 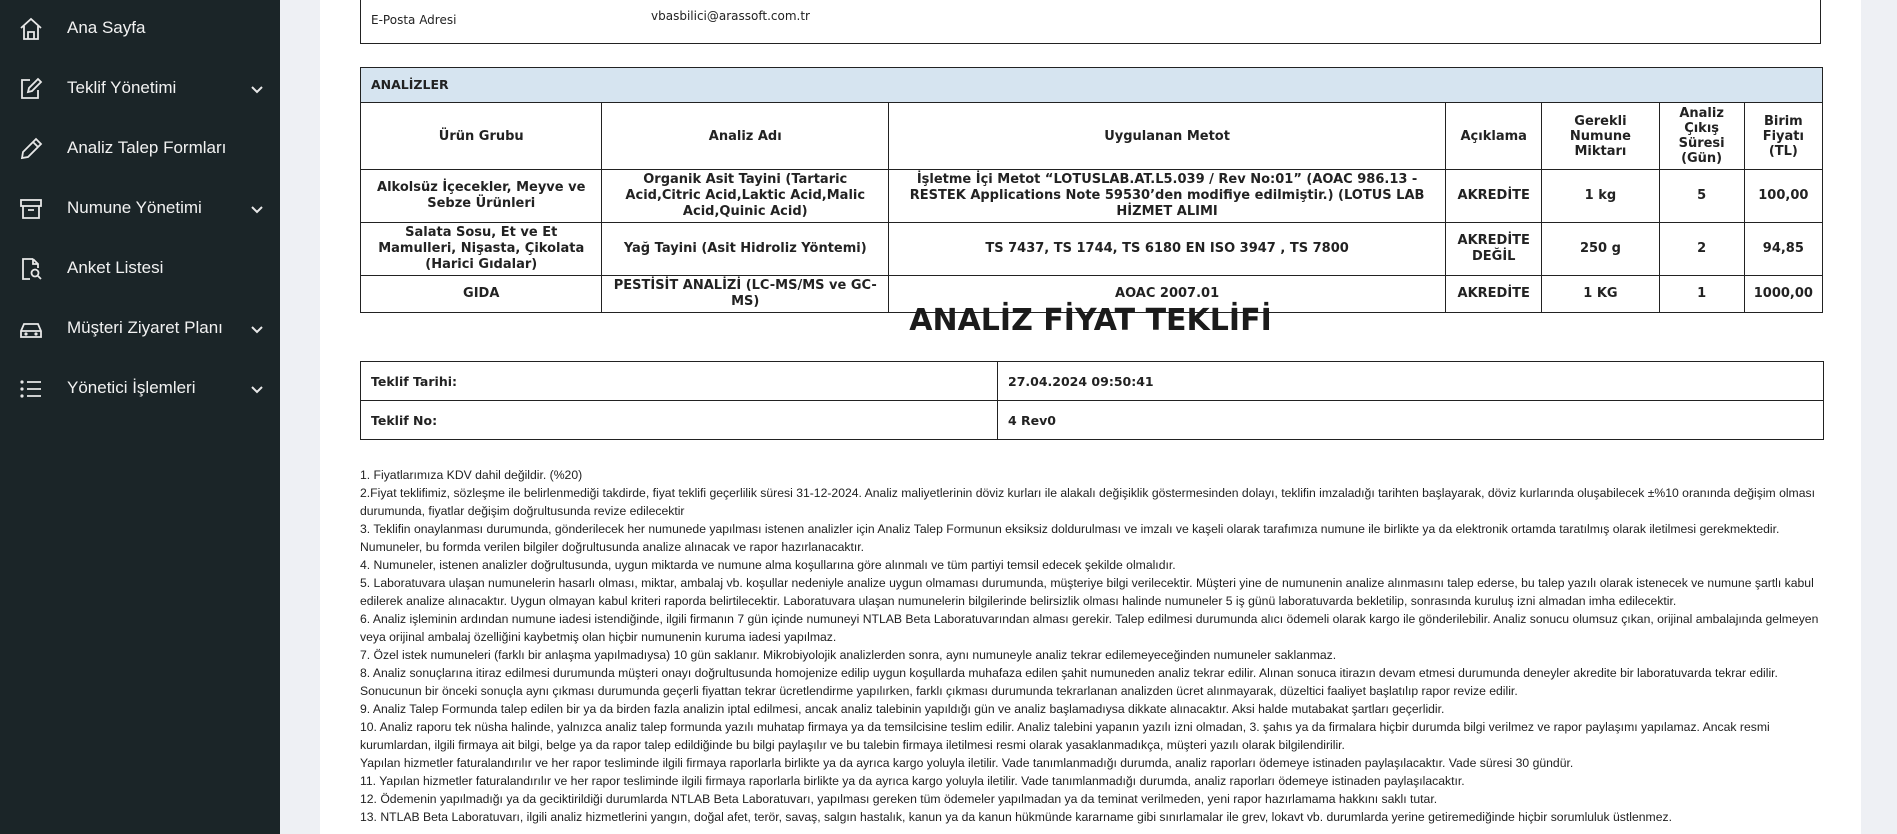 What do you see at coordinates (1783, 249) in the screenshot?
I see `table-cell: 94,85` at bounding box center [1783, 249].